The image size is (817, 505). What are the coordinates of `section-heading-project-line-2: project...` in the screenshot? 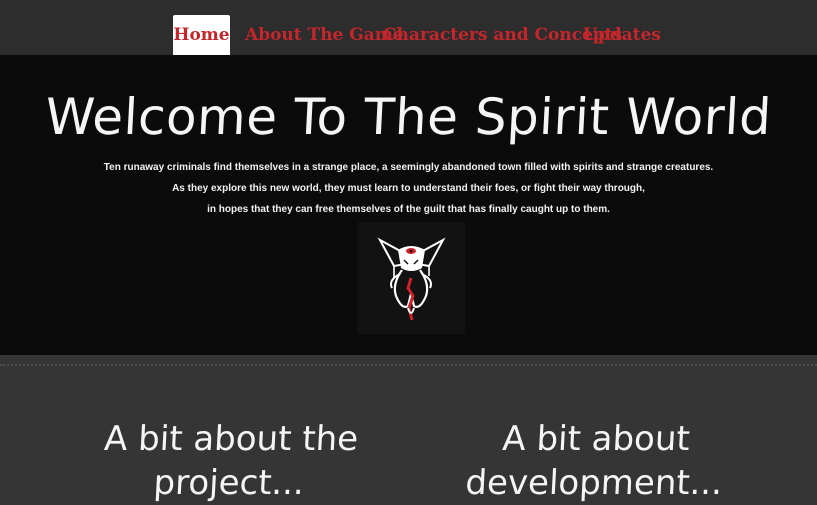 It's located at (229, 483).